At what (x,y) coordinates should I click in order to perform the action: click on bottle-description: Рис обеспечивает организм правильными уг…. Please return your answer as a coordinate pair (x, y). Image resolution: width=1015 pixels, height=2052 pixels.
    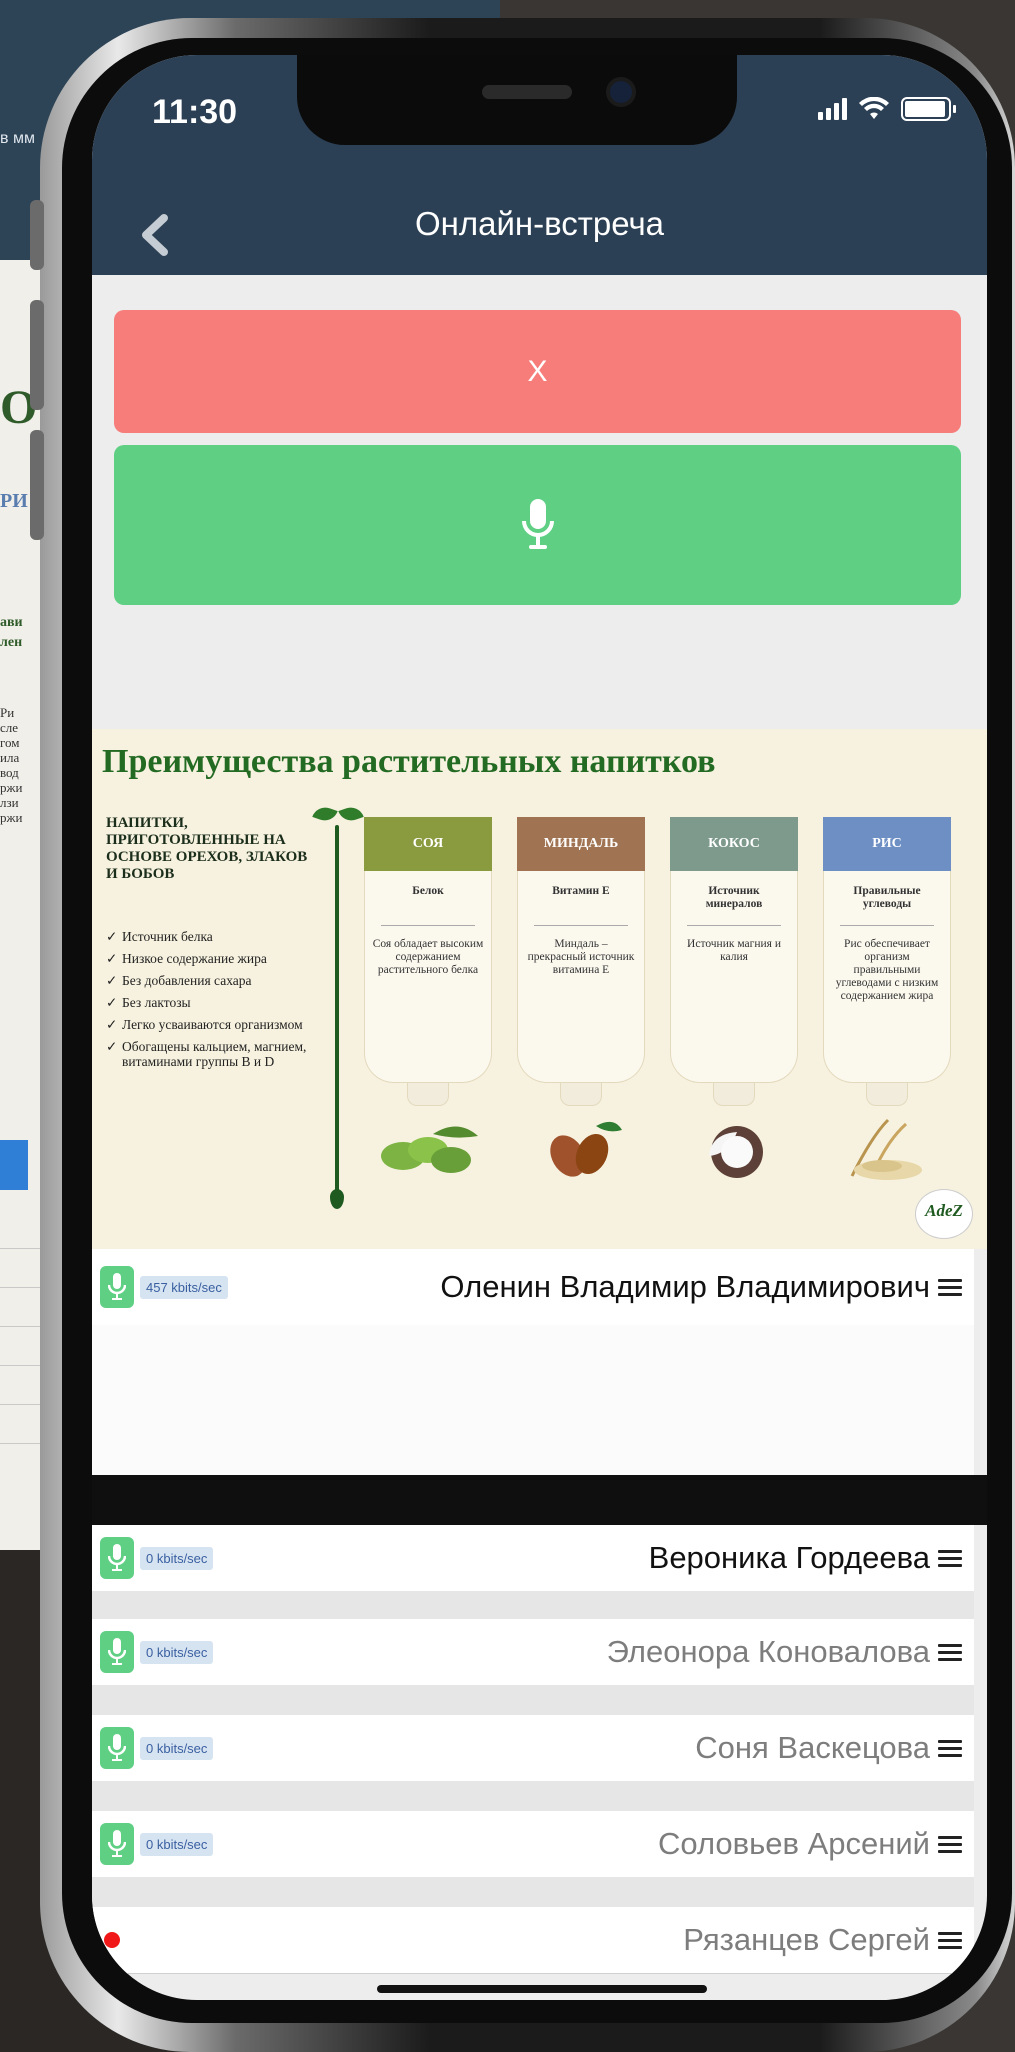
    Looking at the image, I should click on (887, 970).